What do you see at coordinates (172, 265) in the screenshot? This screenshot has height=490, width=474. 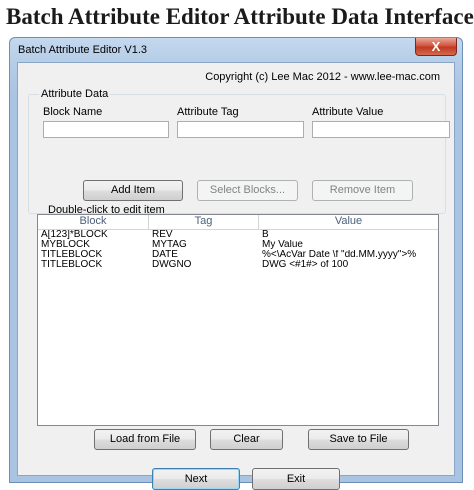 I see `cell-tag: DWGNO` at bounding box center [172, 265].